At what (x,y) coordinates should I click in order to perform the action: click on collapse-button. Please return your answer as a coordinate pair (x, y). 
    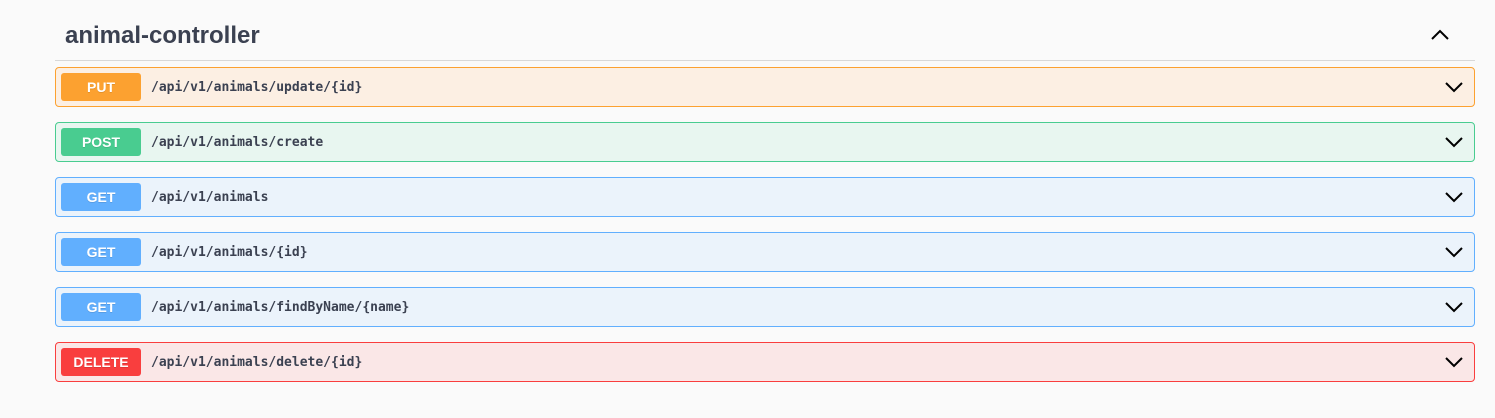
    Looking at the image, I should click on (1440, 35).